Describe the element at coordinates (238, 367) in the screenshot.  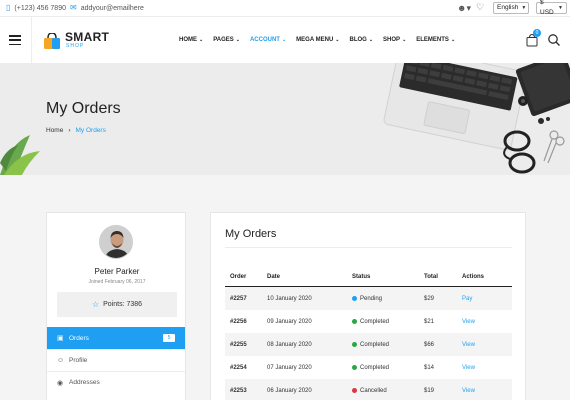
I see `order-id: #2254` at that location.